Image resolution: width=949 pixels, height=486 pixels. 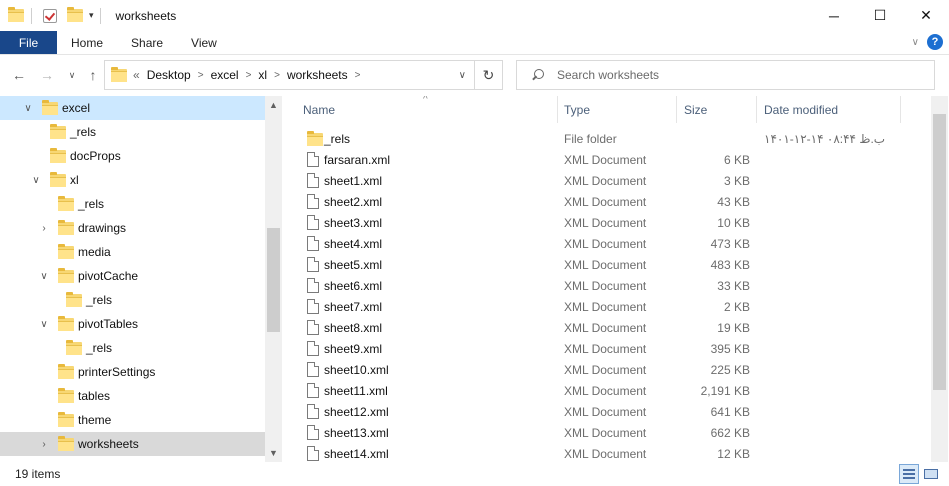 What do you see at coordinates (909, 474) in the screenshot?
I see `details-view-button` at bounding box center [909, 474].